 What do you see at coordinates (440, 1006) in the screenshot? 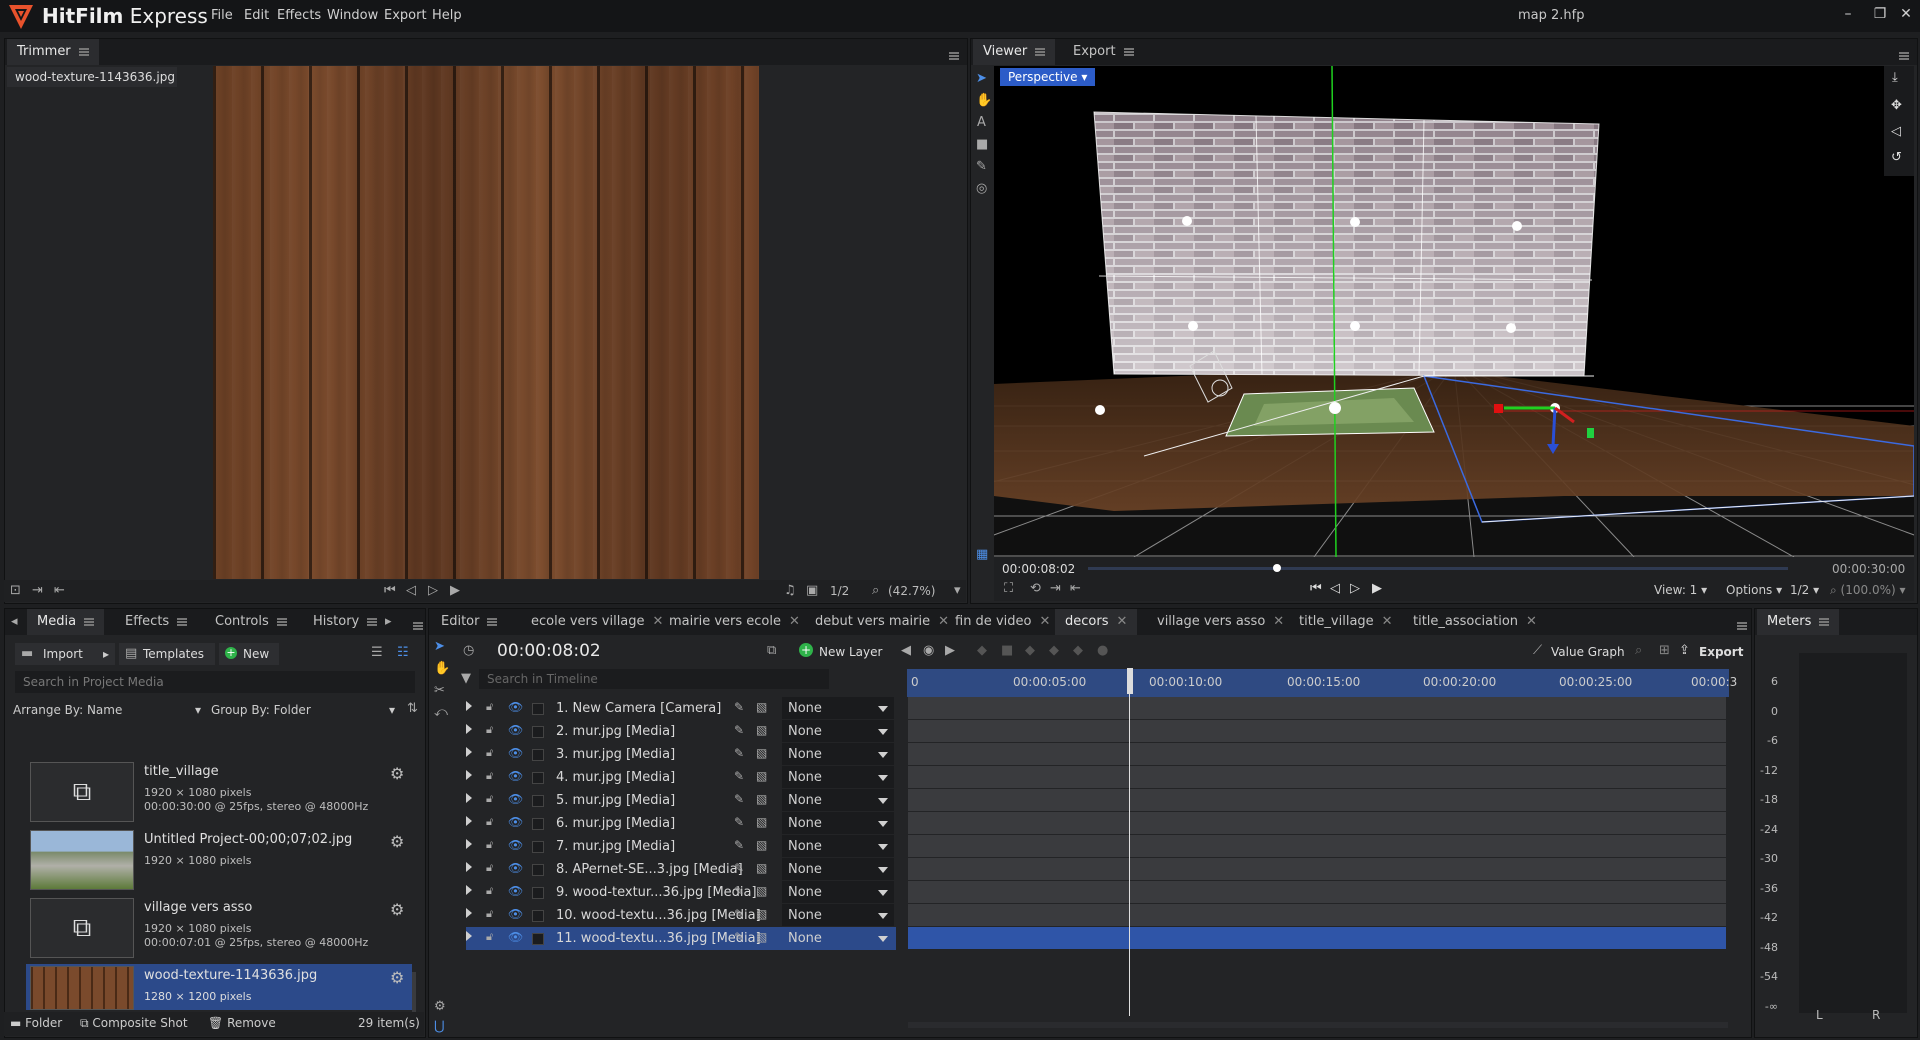
I see `settings-icon: ⚙` at bounding box center [440, 1006].